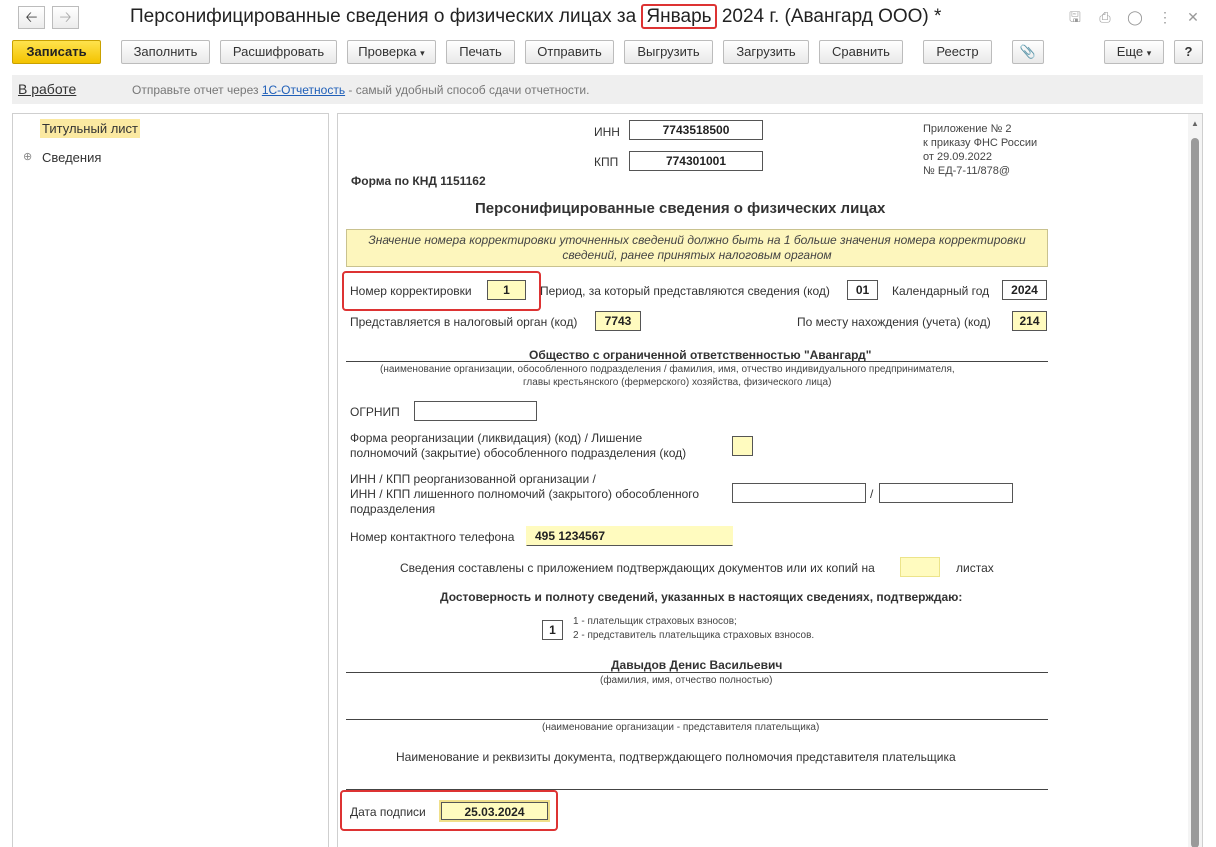 The height and width of the screenshot is (847, 1216). I want to click on write-button: Записать, so click(56, 52).